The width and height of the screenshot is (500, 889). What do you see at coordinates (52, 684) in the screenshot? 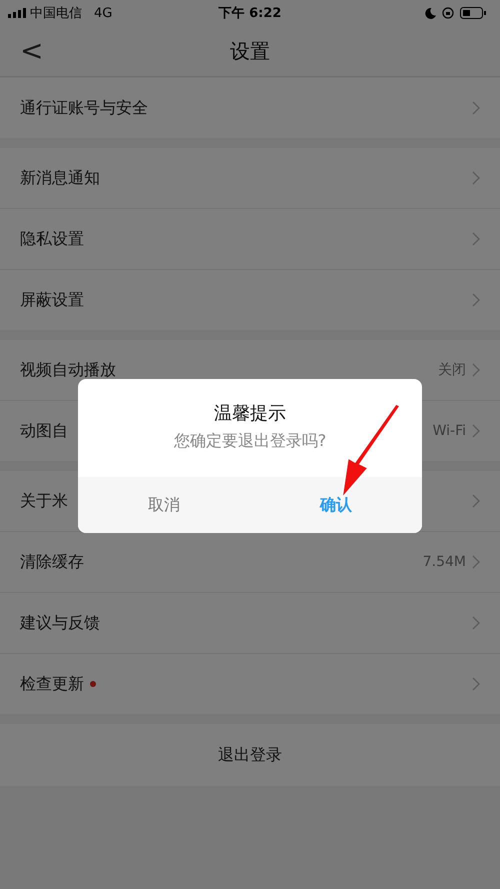
I see `row-label: 检查更新` at bounding box center [52, 684].